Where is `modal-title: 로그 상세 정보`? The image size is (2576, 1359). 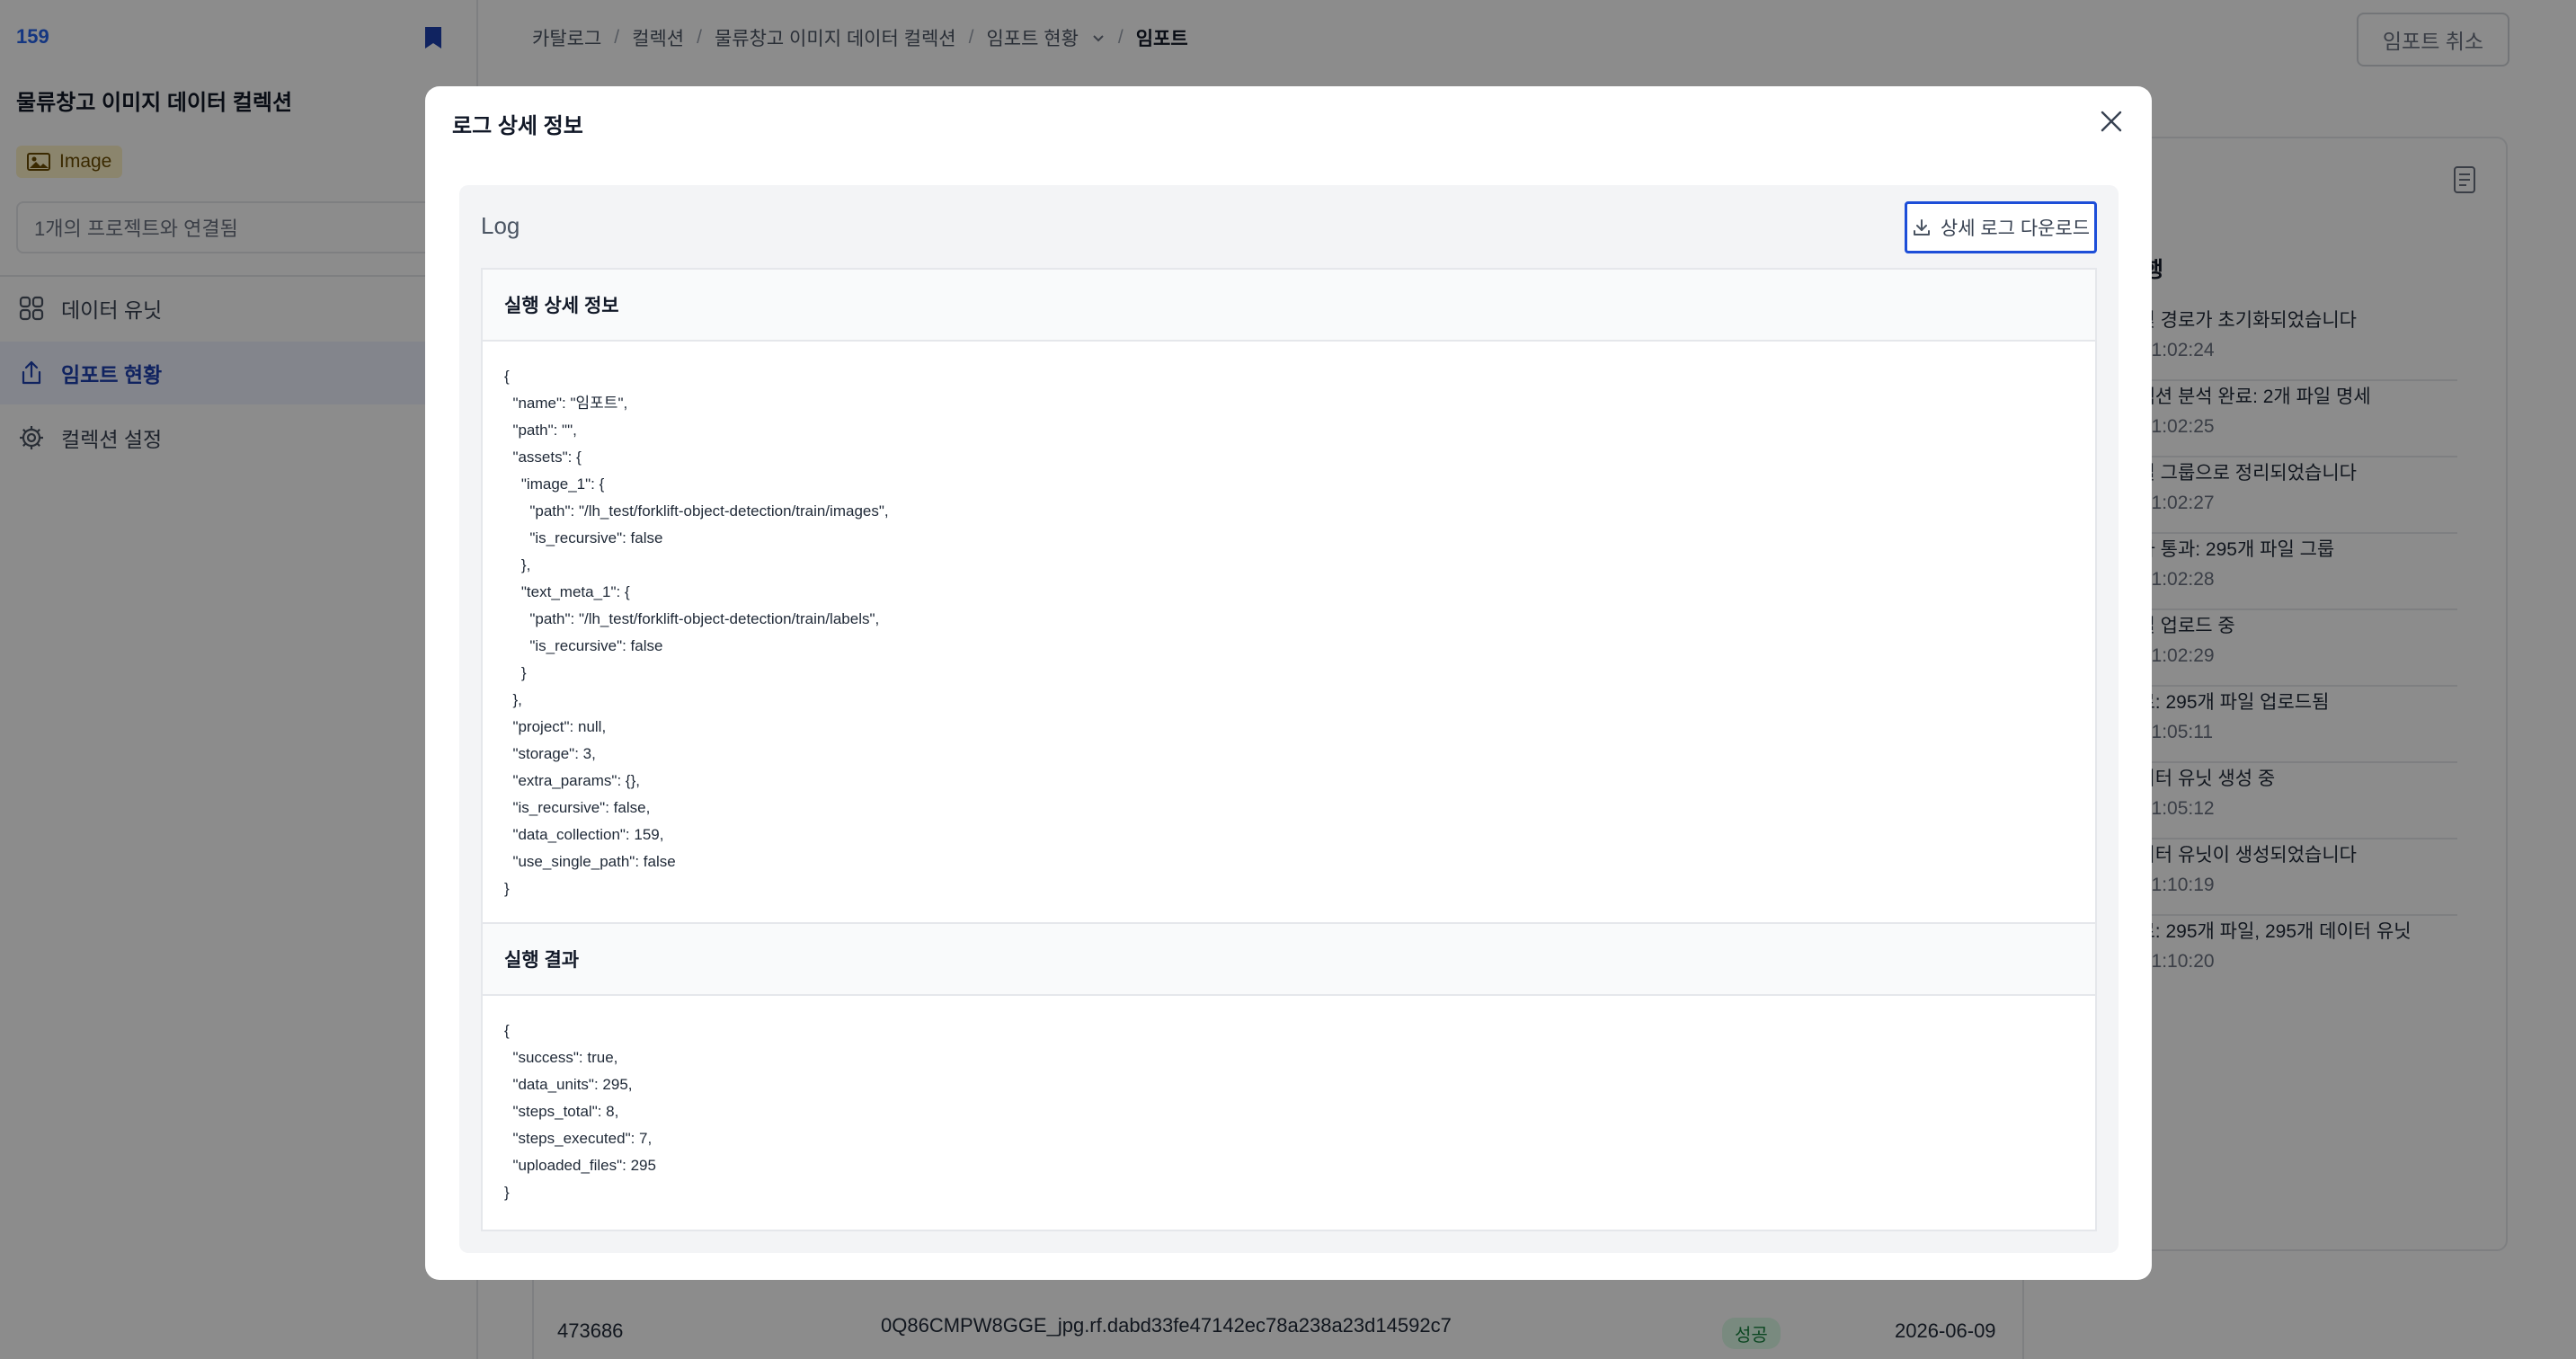 modal-title: 로그 상세 정보 is located at coordinates (517, 126).